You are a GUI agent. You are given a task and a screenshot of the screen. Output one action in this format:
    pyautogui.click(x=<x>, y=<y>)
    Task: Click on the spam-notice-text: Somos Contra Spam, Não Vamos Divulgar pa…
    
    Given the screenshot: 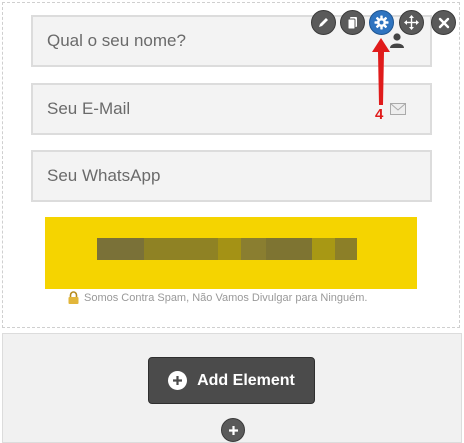 What is the action you would take?
    pyautogui.click(x=226, y=297)
    